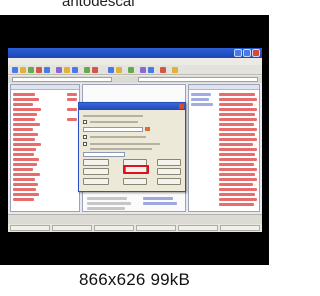 Image resolution: width=320 pixels, height=296 pixels. Describe the element at coordinates (147, 129) in the screenshot. I see `warning-icon` at that location.